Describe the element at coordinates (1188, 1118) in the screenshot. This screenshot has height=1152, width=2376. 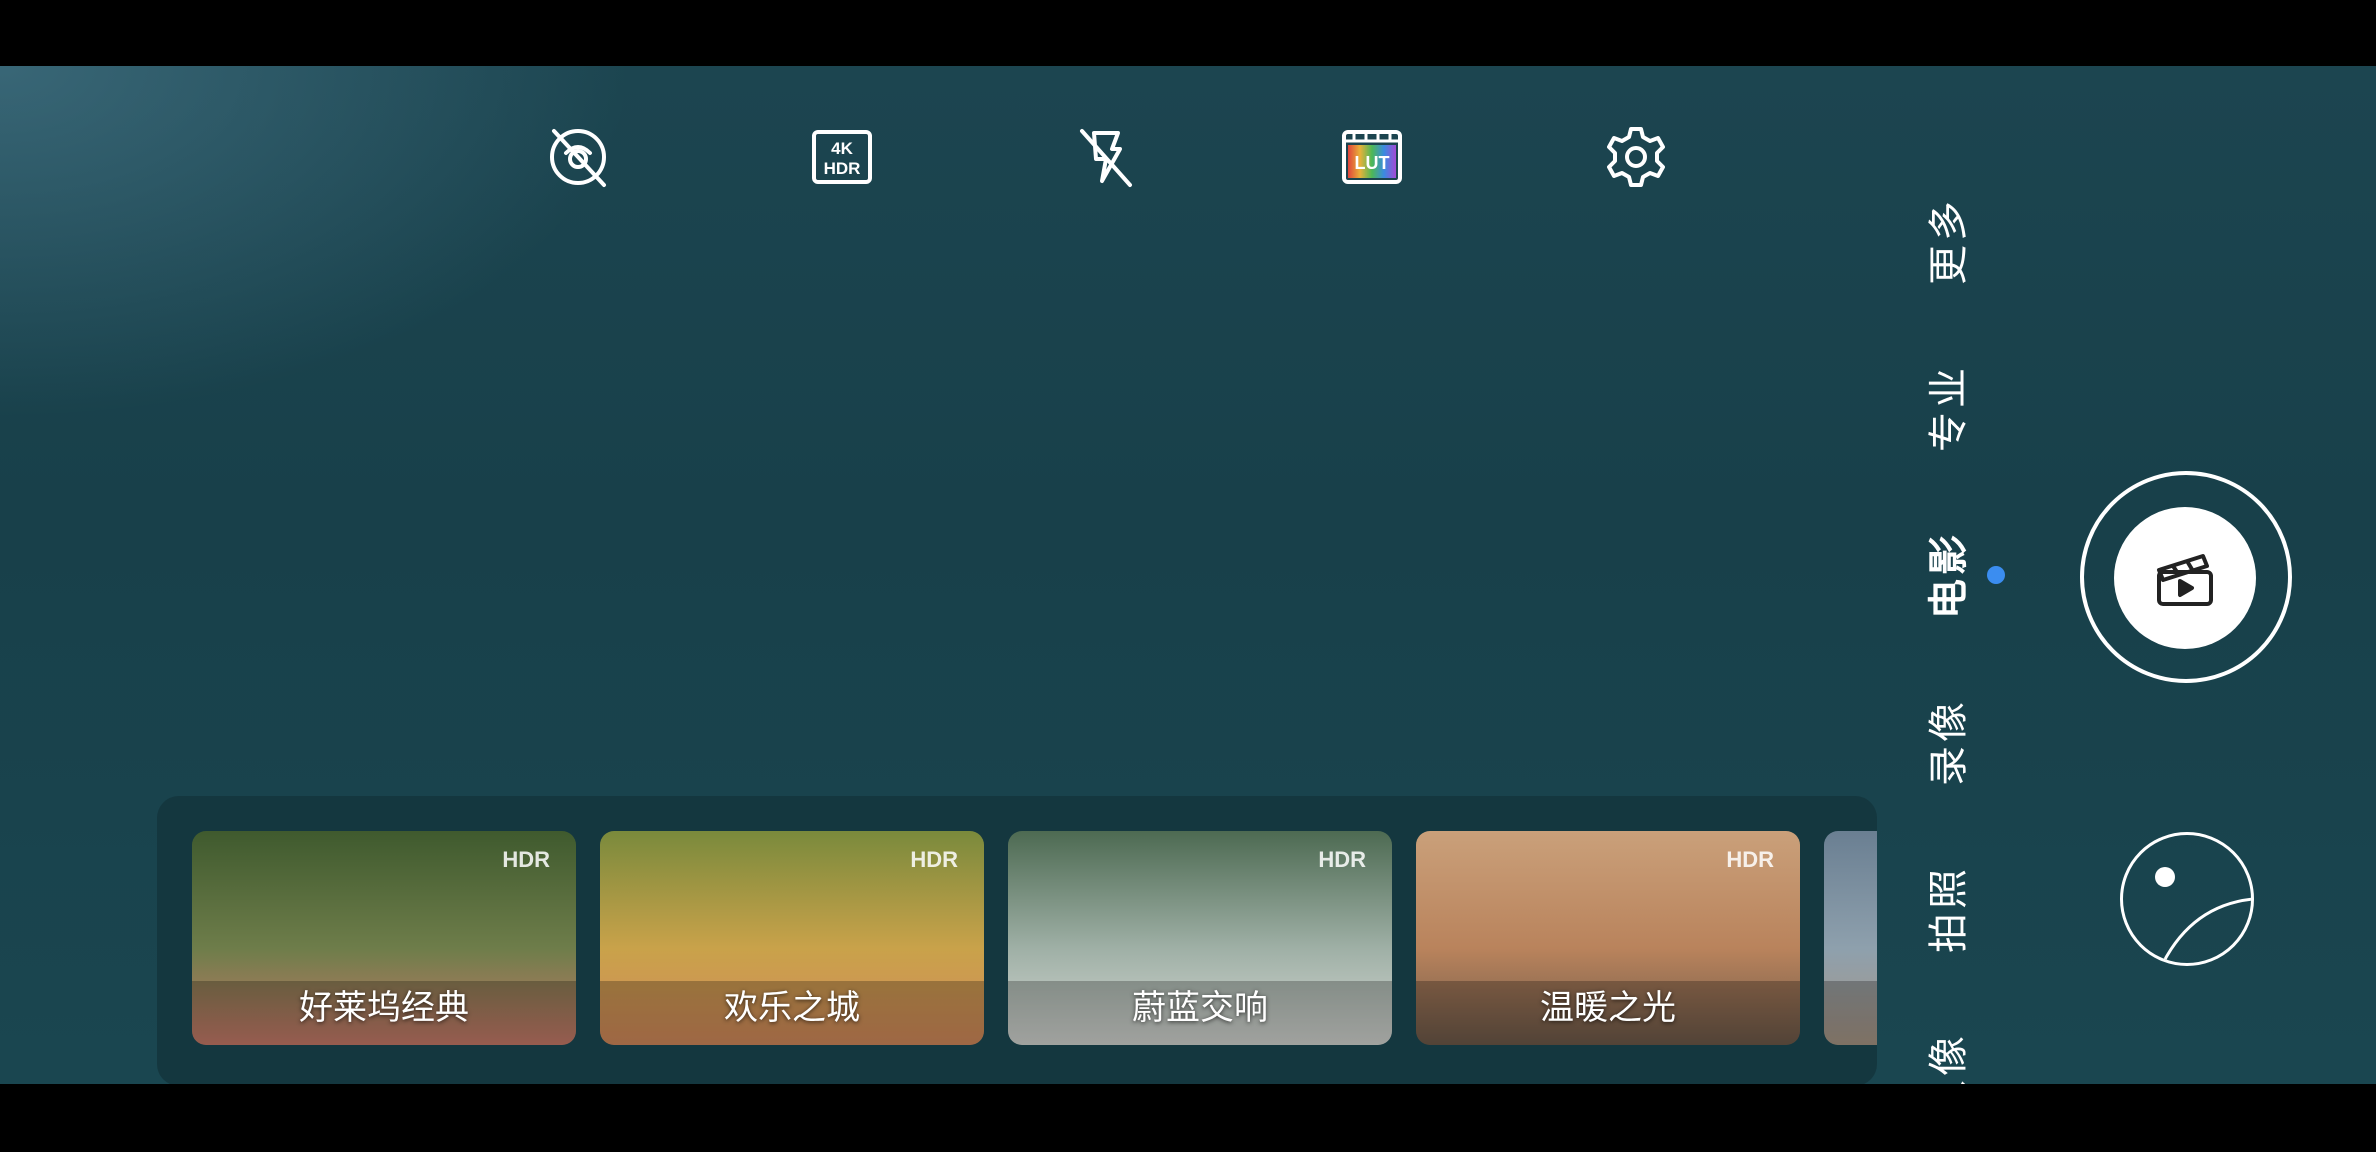
I see `bottom-letterbox` at that location.